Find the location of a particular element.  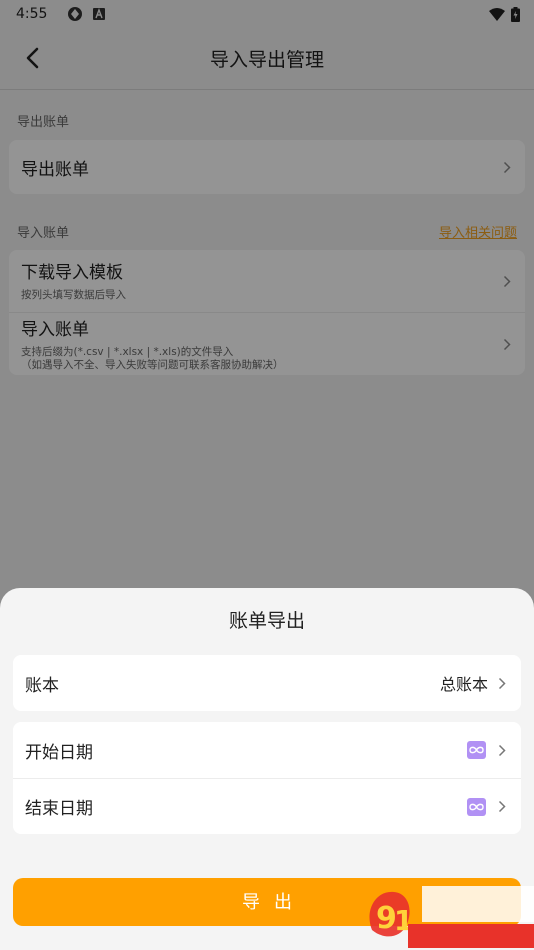

book-card: 账本 总账本 is located at coordinates (267, 683).